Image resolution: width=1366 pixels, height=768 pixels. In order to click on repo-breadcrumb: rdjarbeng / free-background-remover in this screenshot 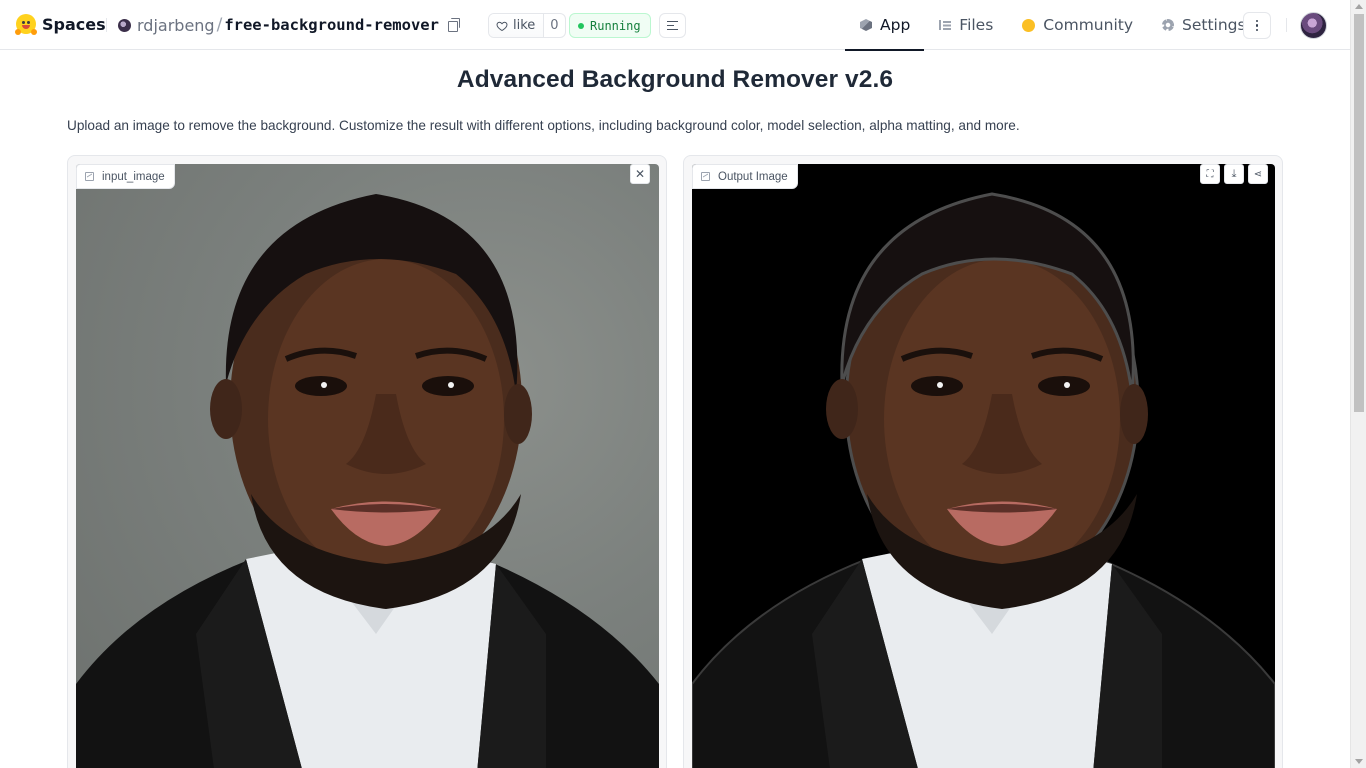, I will do `click(289, 25)`.